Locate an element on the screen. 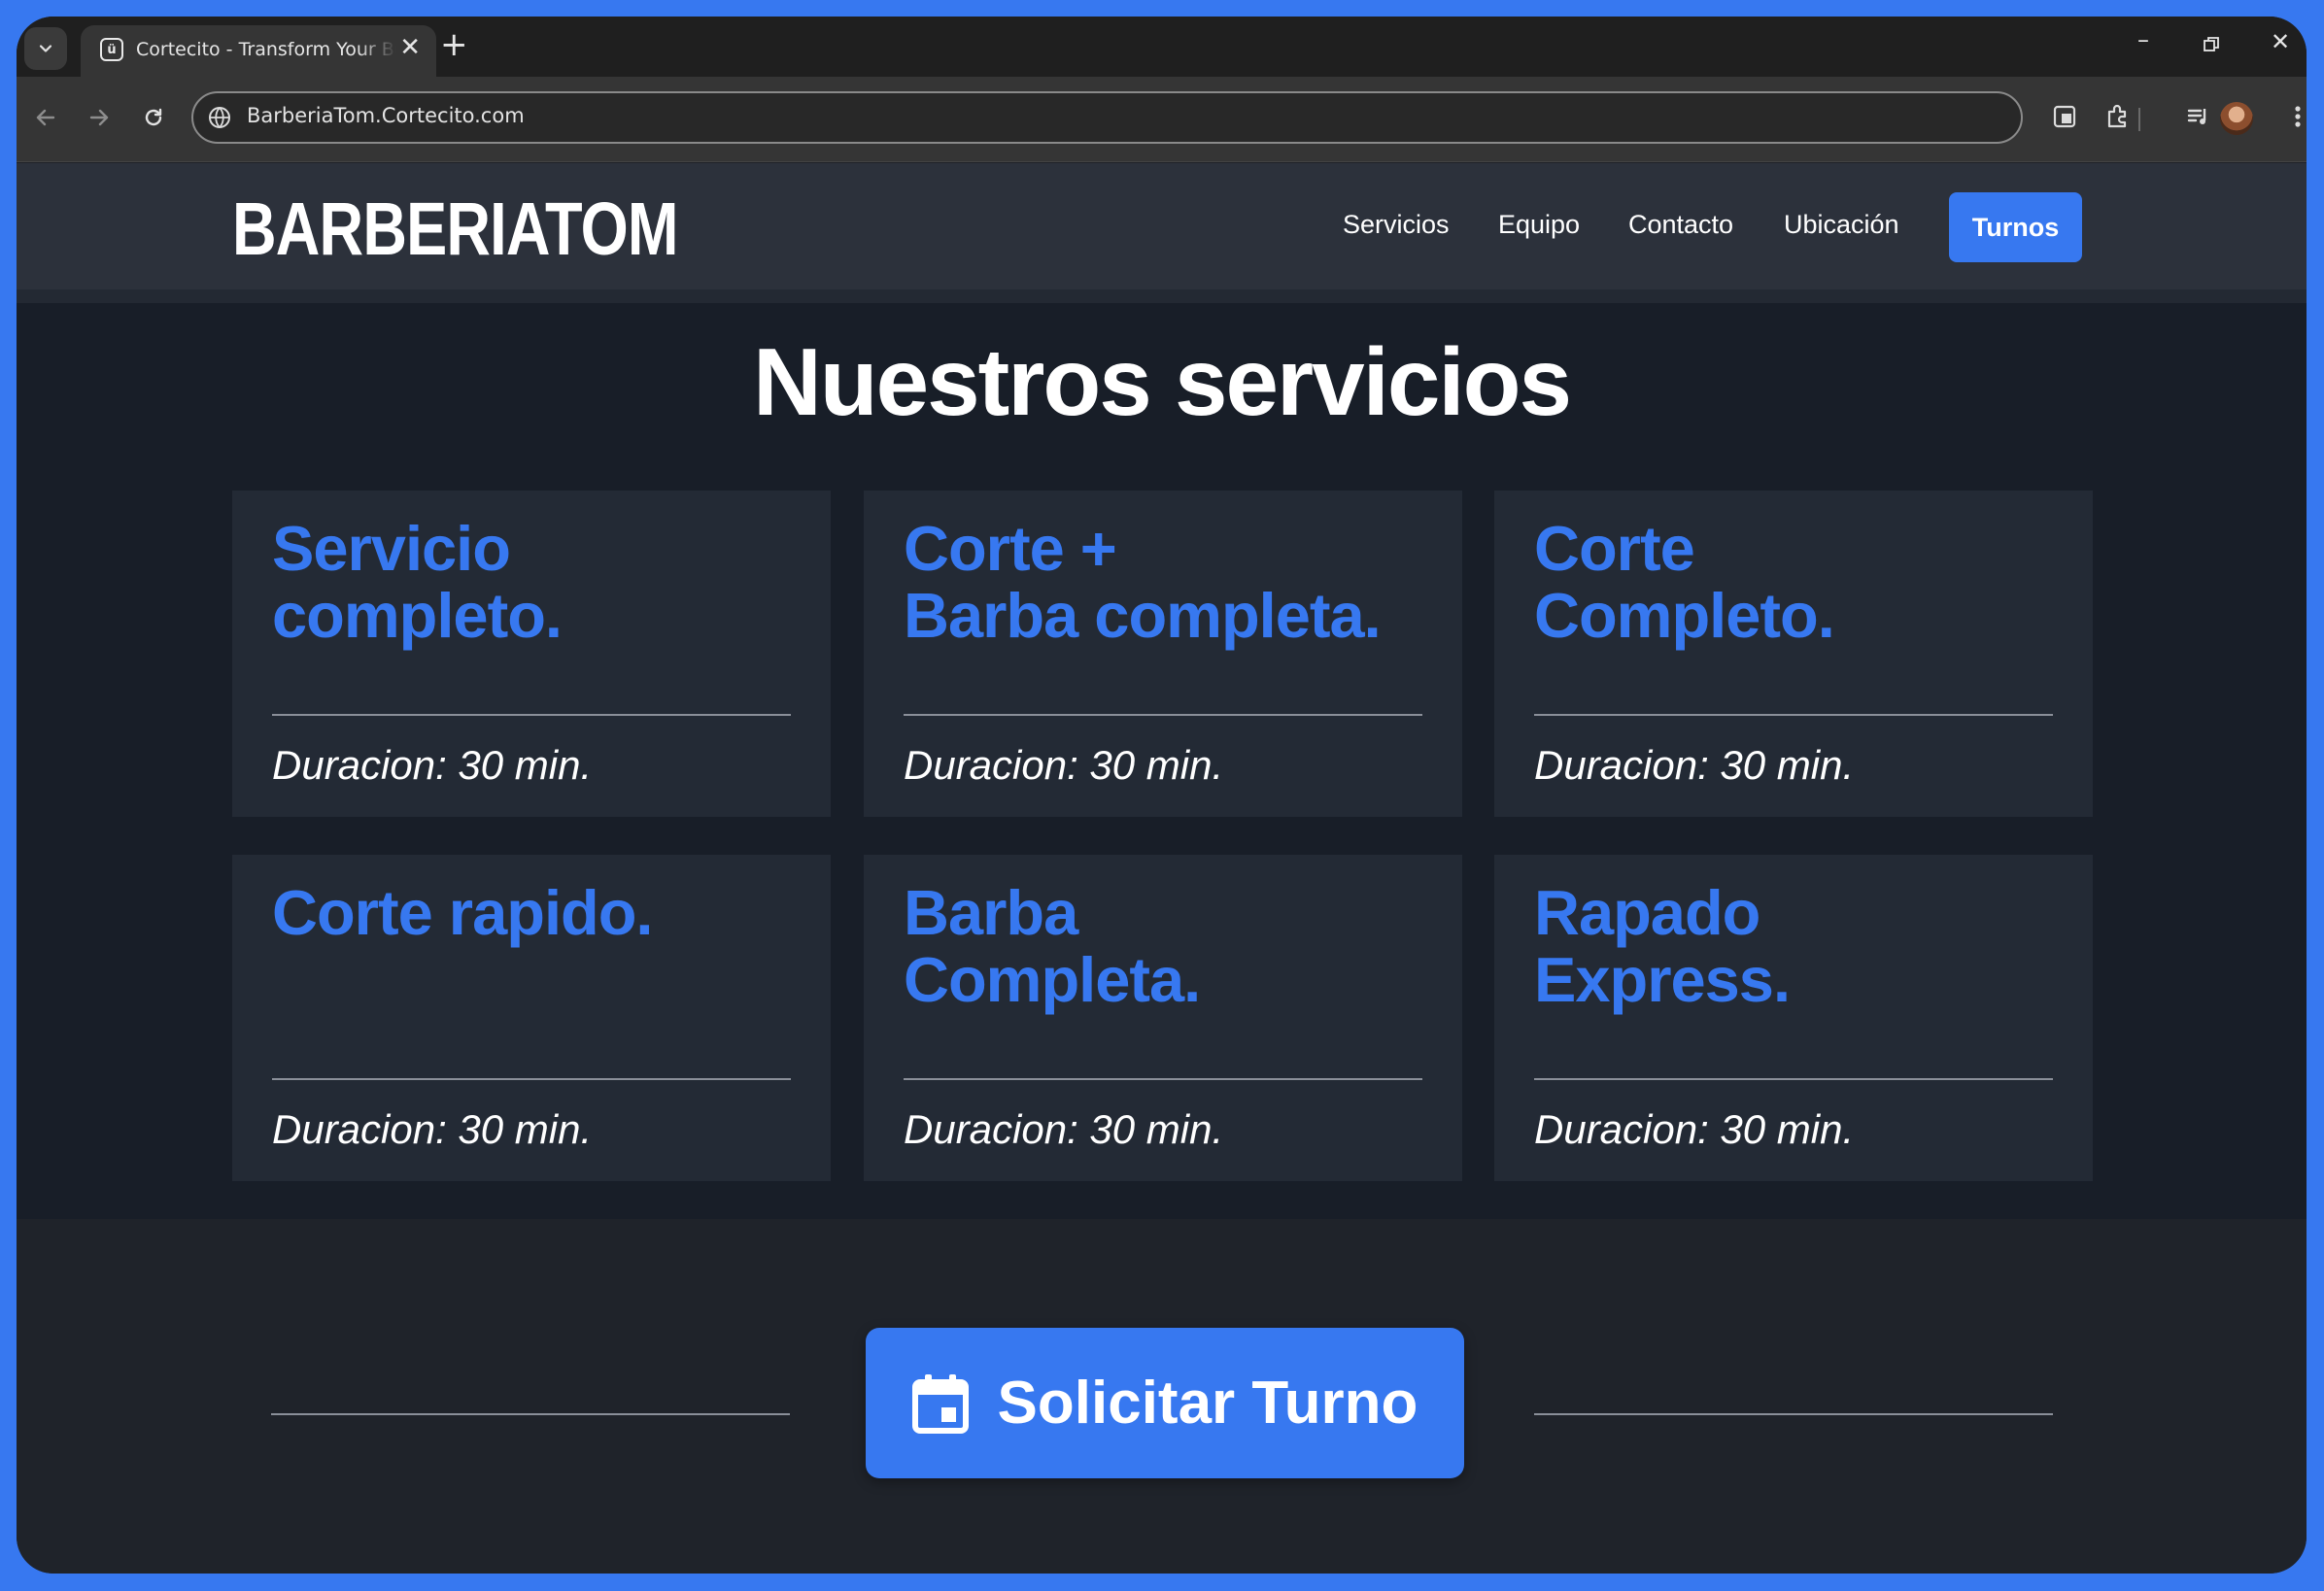 The image size is (2324, 1591). site-info-icon is located at coordinates (220, 117).